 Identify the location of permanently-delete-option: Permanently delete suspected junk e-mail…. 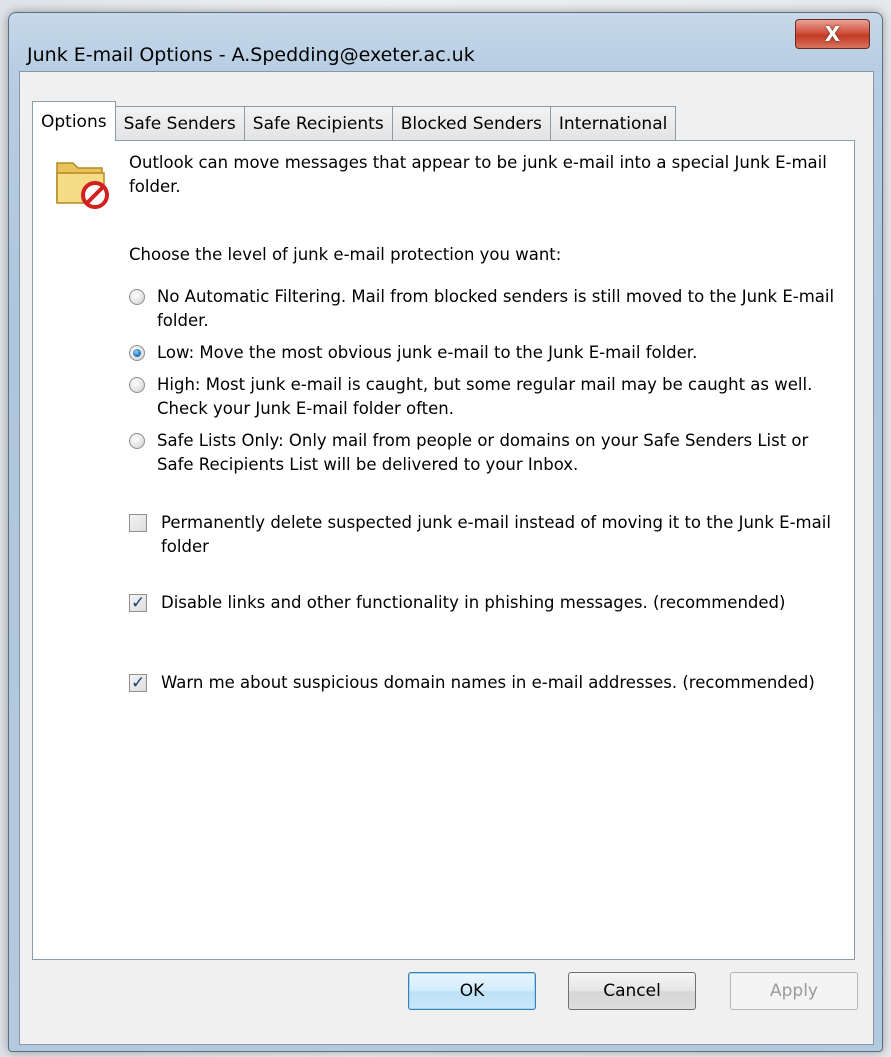
(489, 535).